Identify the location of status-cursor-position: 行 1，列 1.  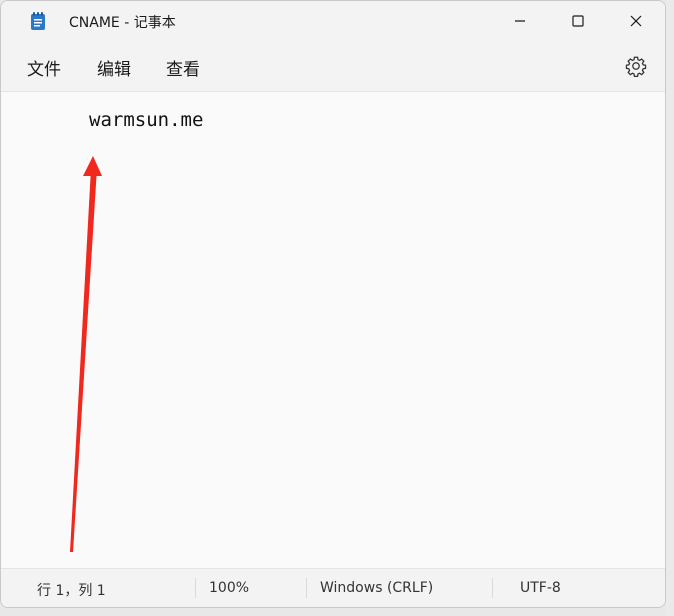
(71, 591).